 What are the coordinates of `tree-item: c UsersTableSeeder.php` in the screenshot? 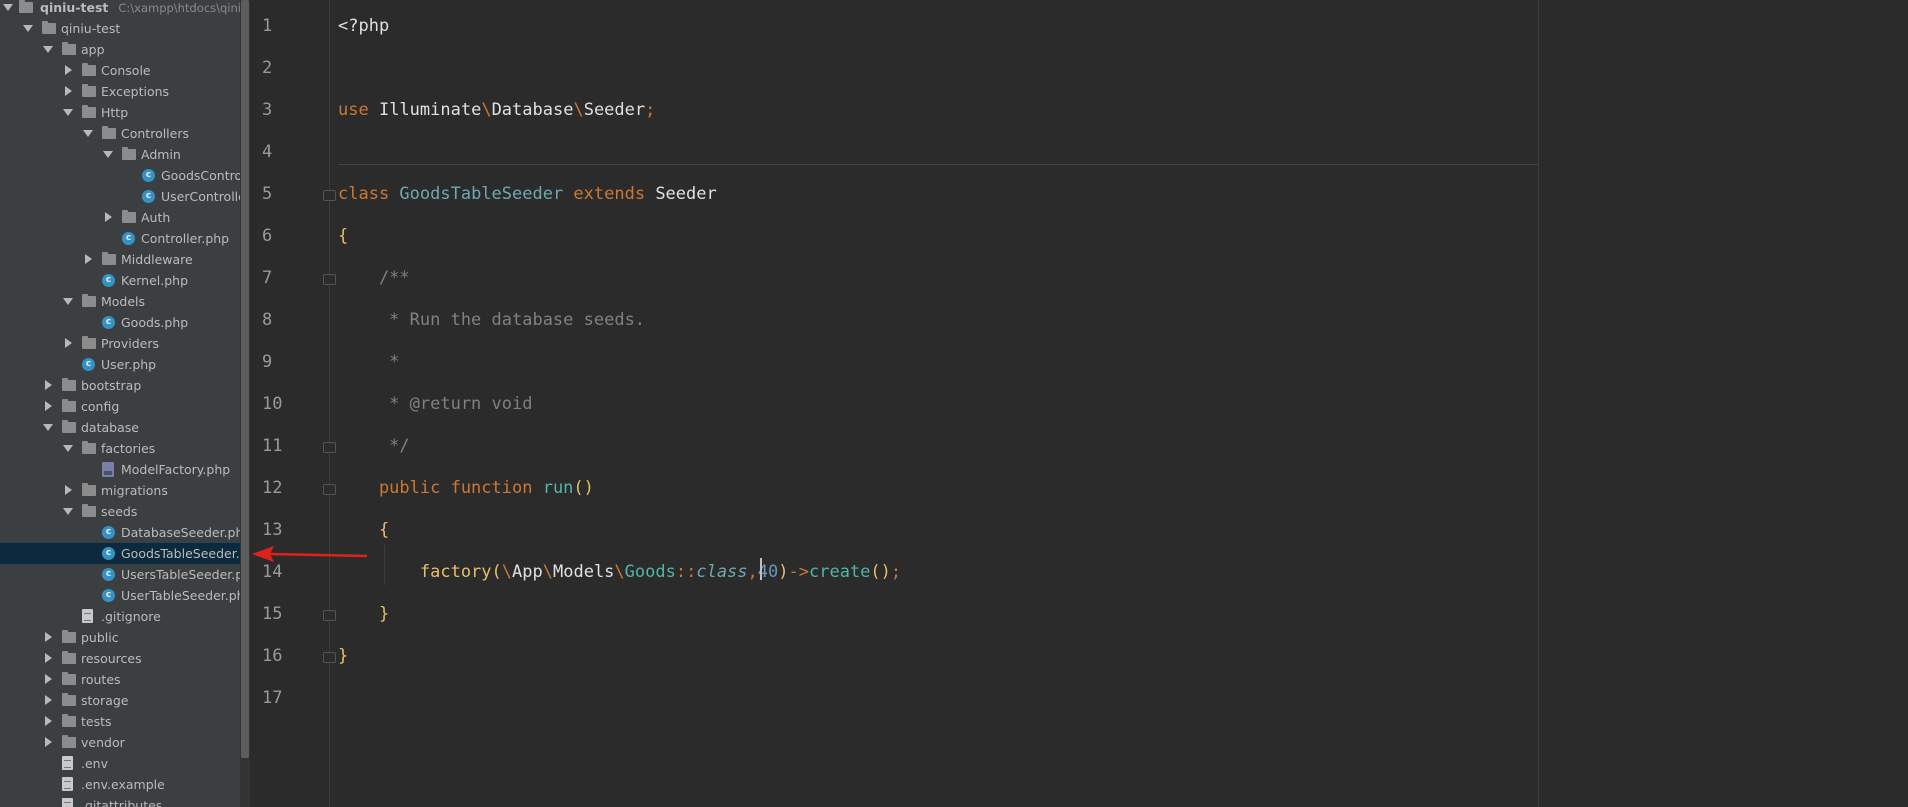 It's located at (120, 574).